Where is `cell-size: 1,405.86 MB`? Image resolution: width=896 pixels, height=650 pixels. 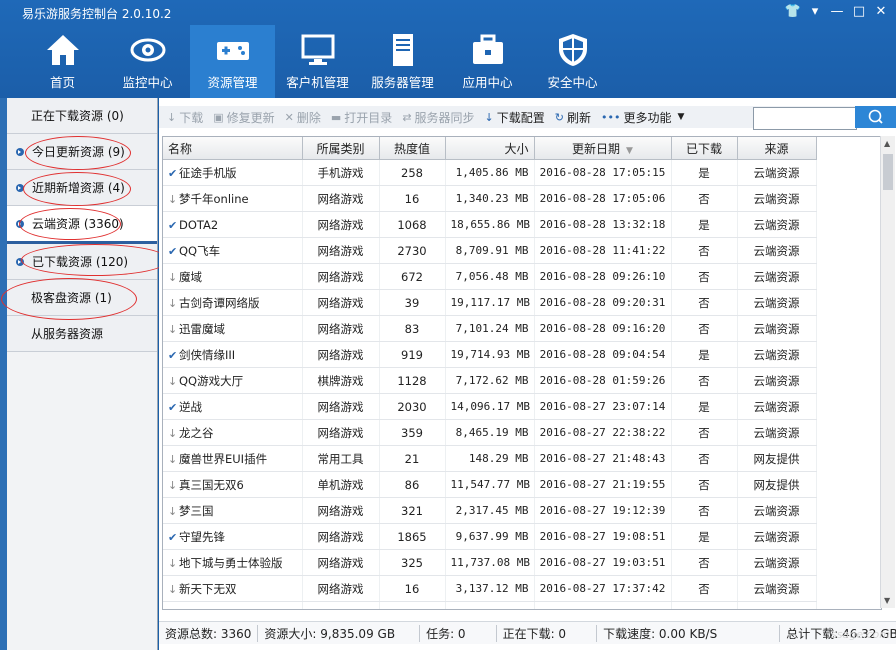 cell-size: 1,405.86 MB is located at coordinates (490, 172).